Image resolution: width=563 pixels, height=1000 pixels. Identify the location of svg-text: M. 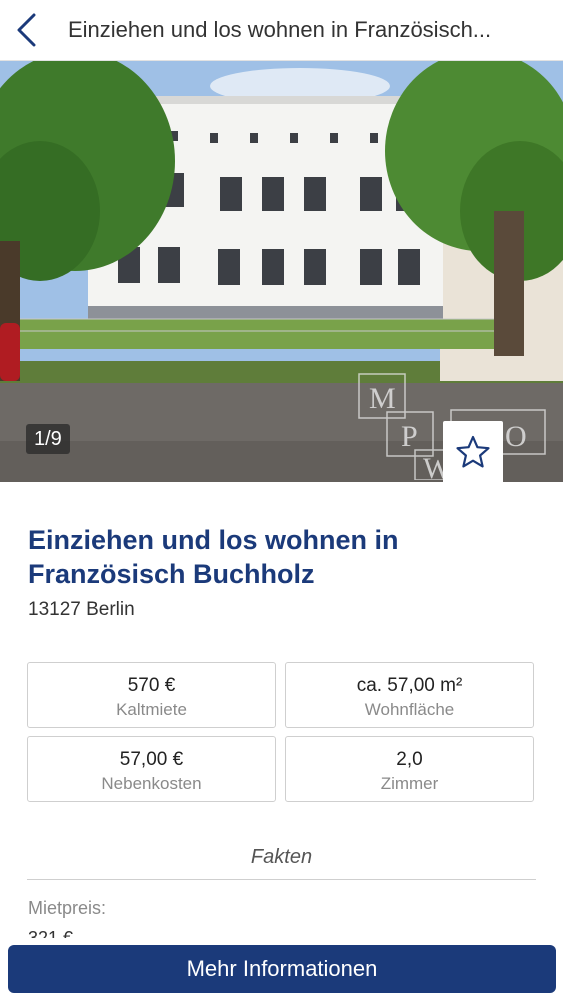
(382, 398).